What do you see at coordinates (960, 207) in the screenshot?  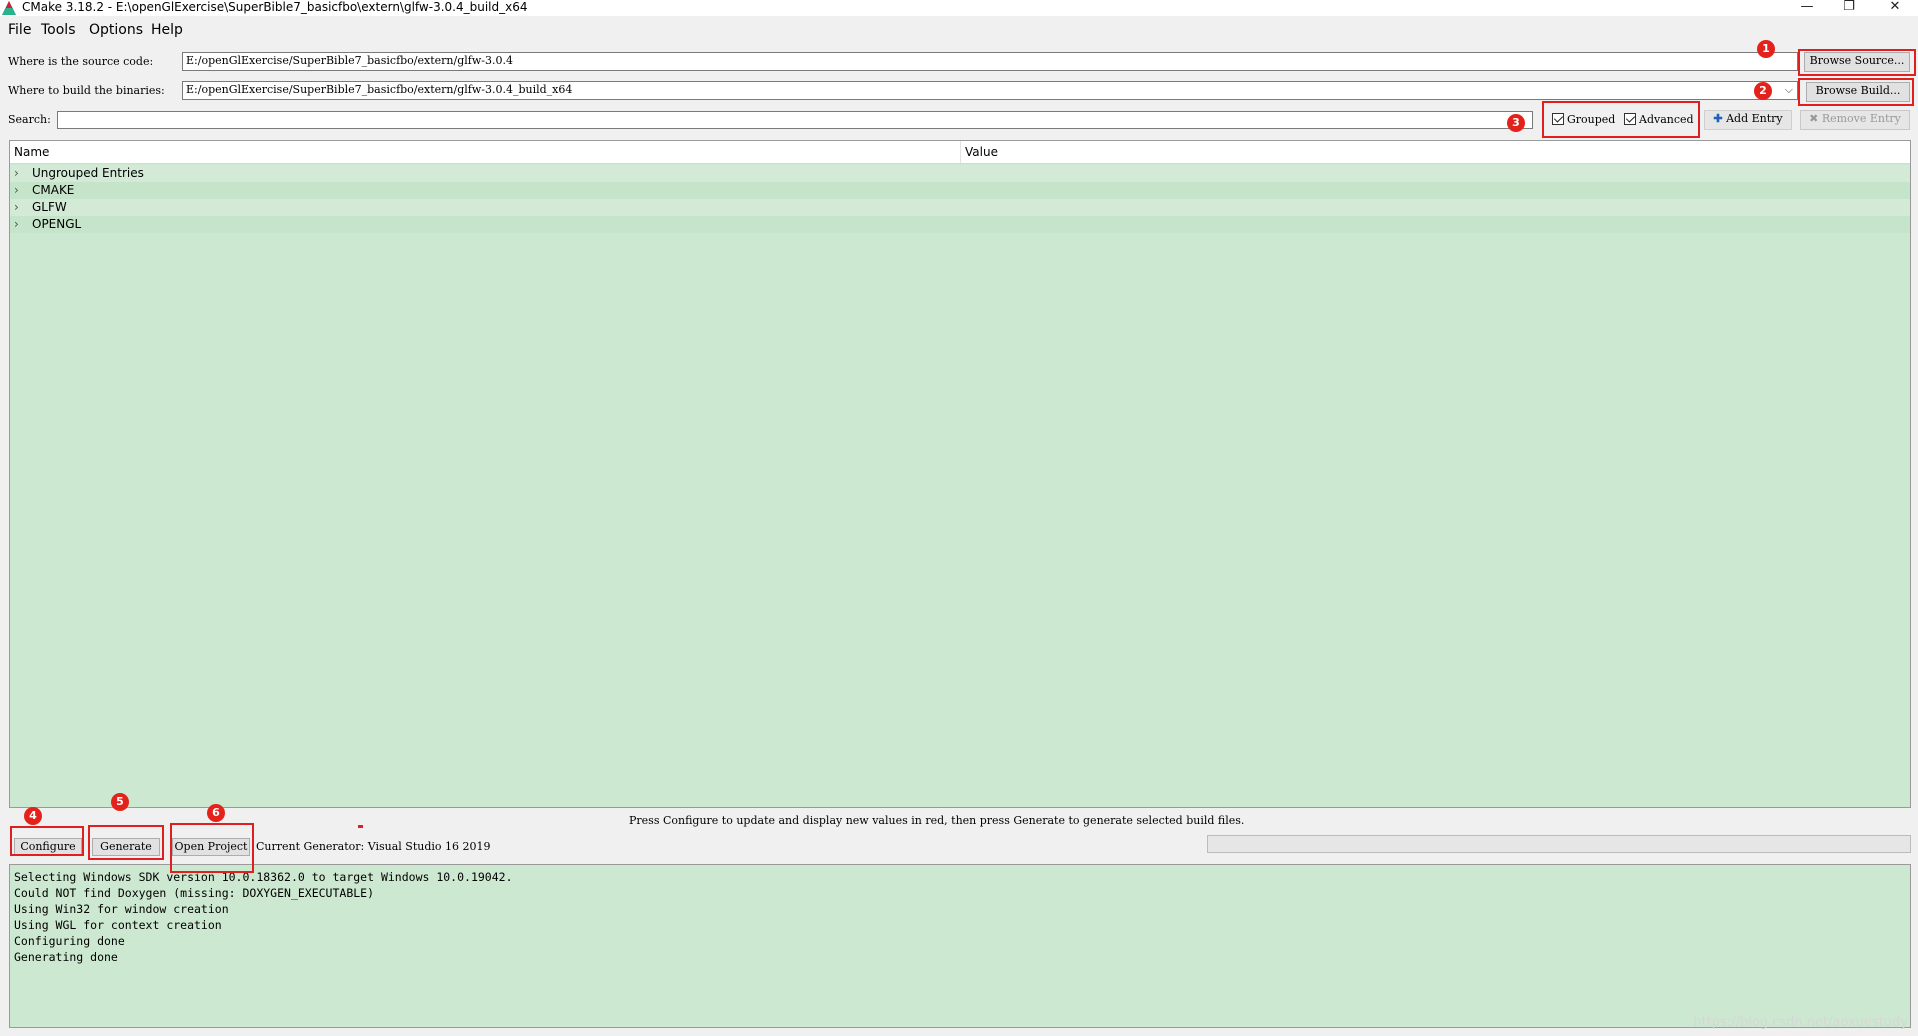 I see `tree-group-row: › GLFW` at bounding box center [960, 207].